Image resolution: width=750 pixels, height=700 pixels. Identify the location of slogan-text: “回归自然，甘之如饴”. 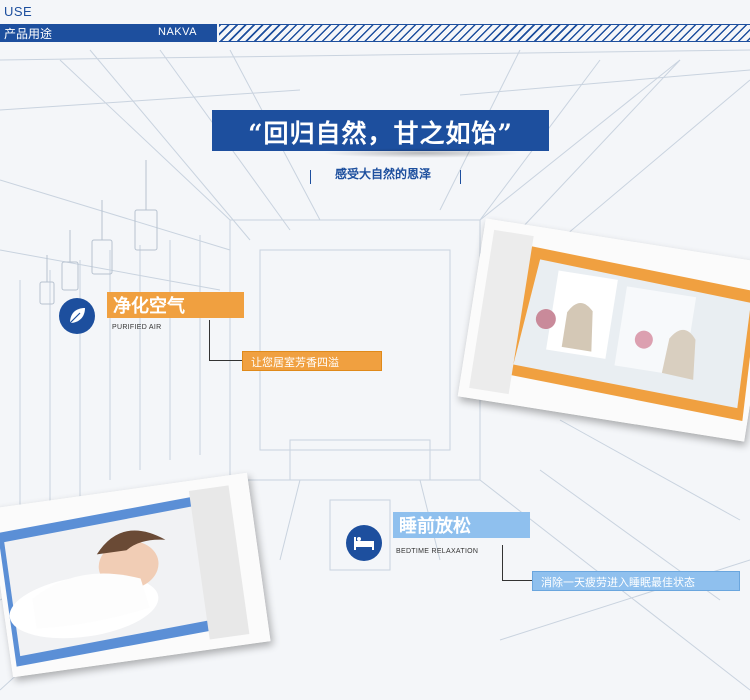
(380, 133).